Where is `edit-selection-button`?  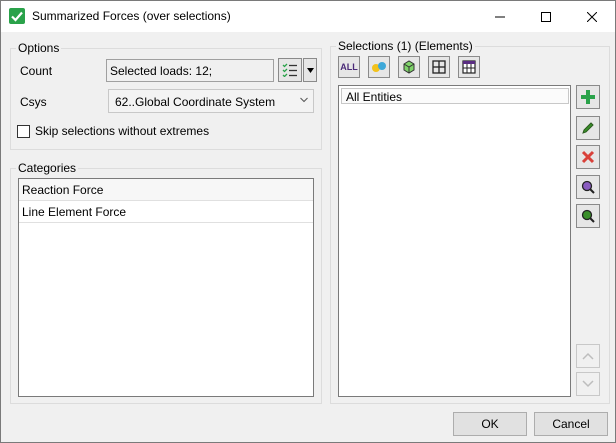 edit-selection-button is located at coordinates (588, 128).